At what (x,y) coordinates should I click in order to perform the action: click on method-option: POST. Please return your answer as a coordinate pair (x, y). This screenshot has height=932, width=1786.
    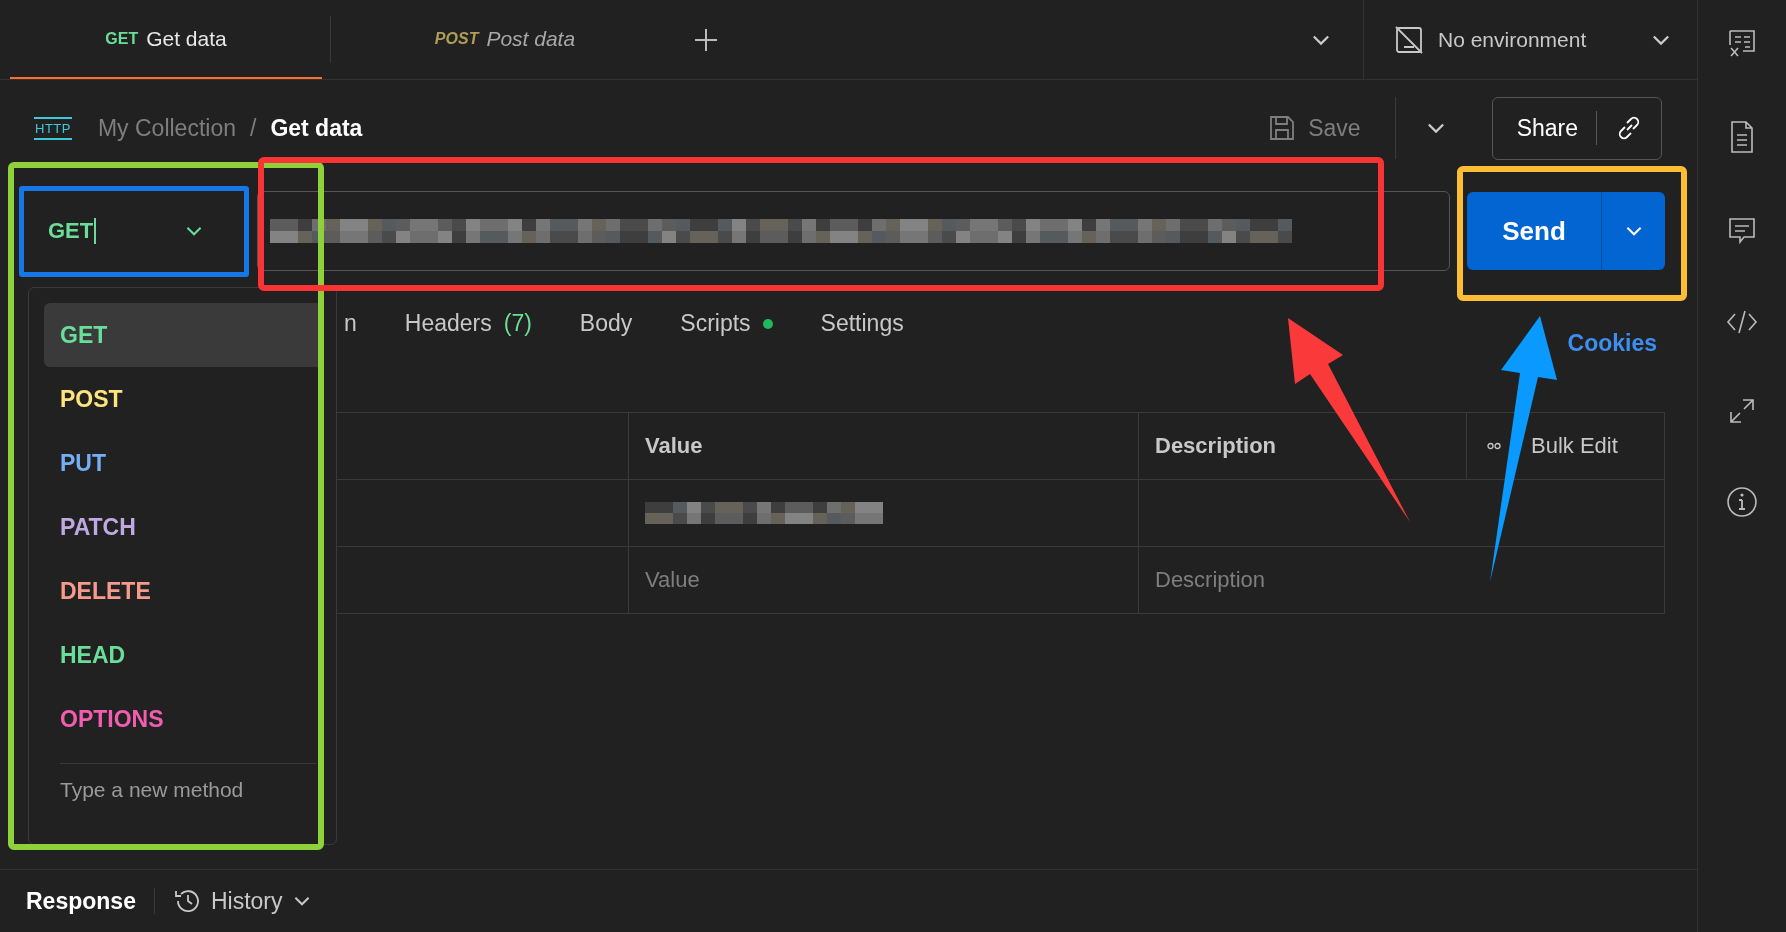
    Looking at the image, I should click on (184, 399).